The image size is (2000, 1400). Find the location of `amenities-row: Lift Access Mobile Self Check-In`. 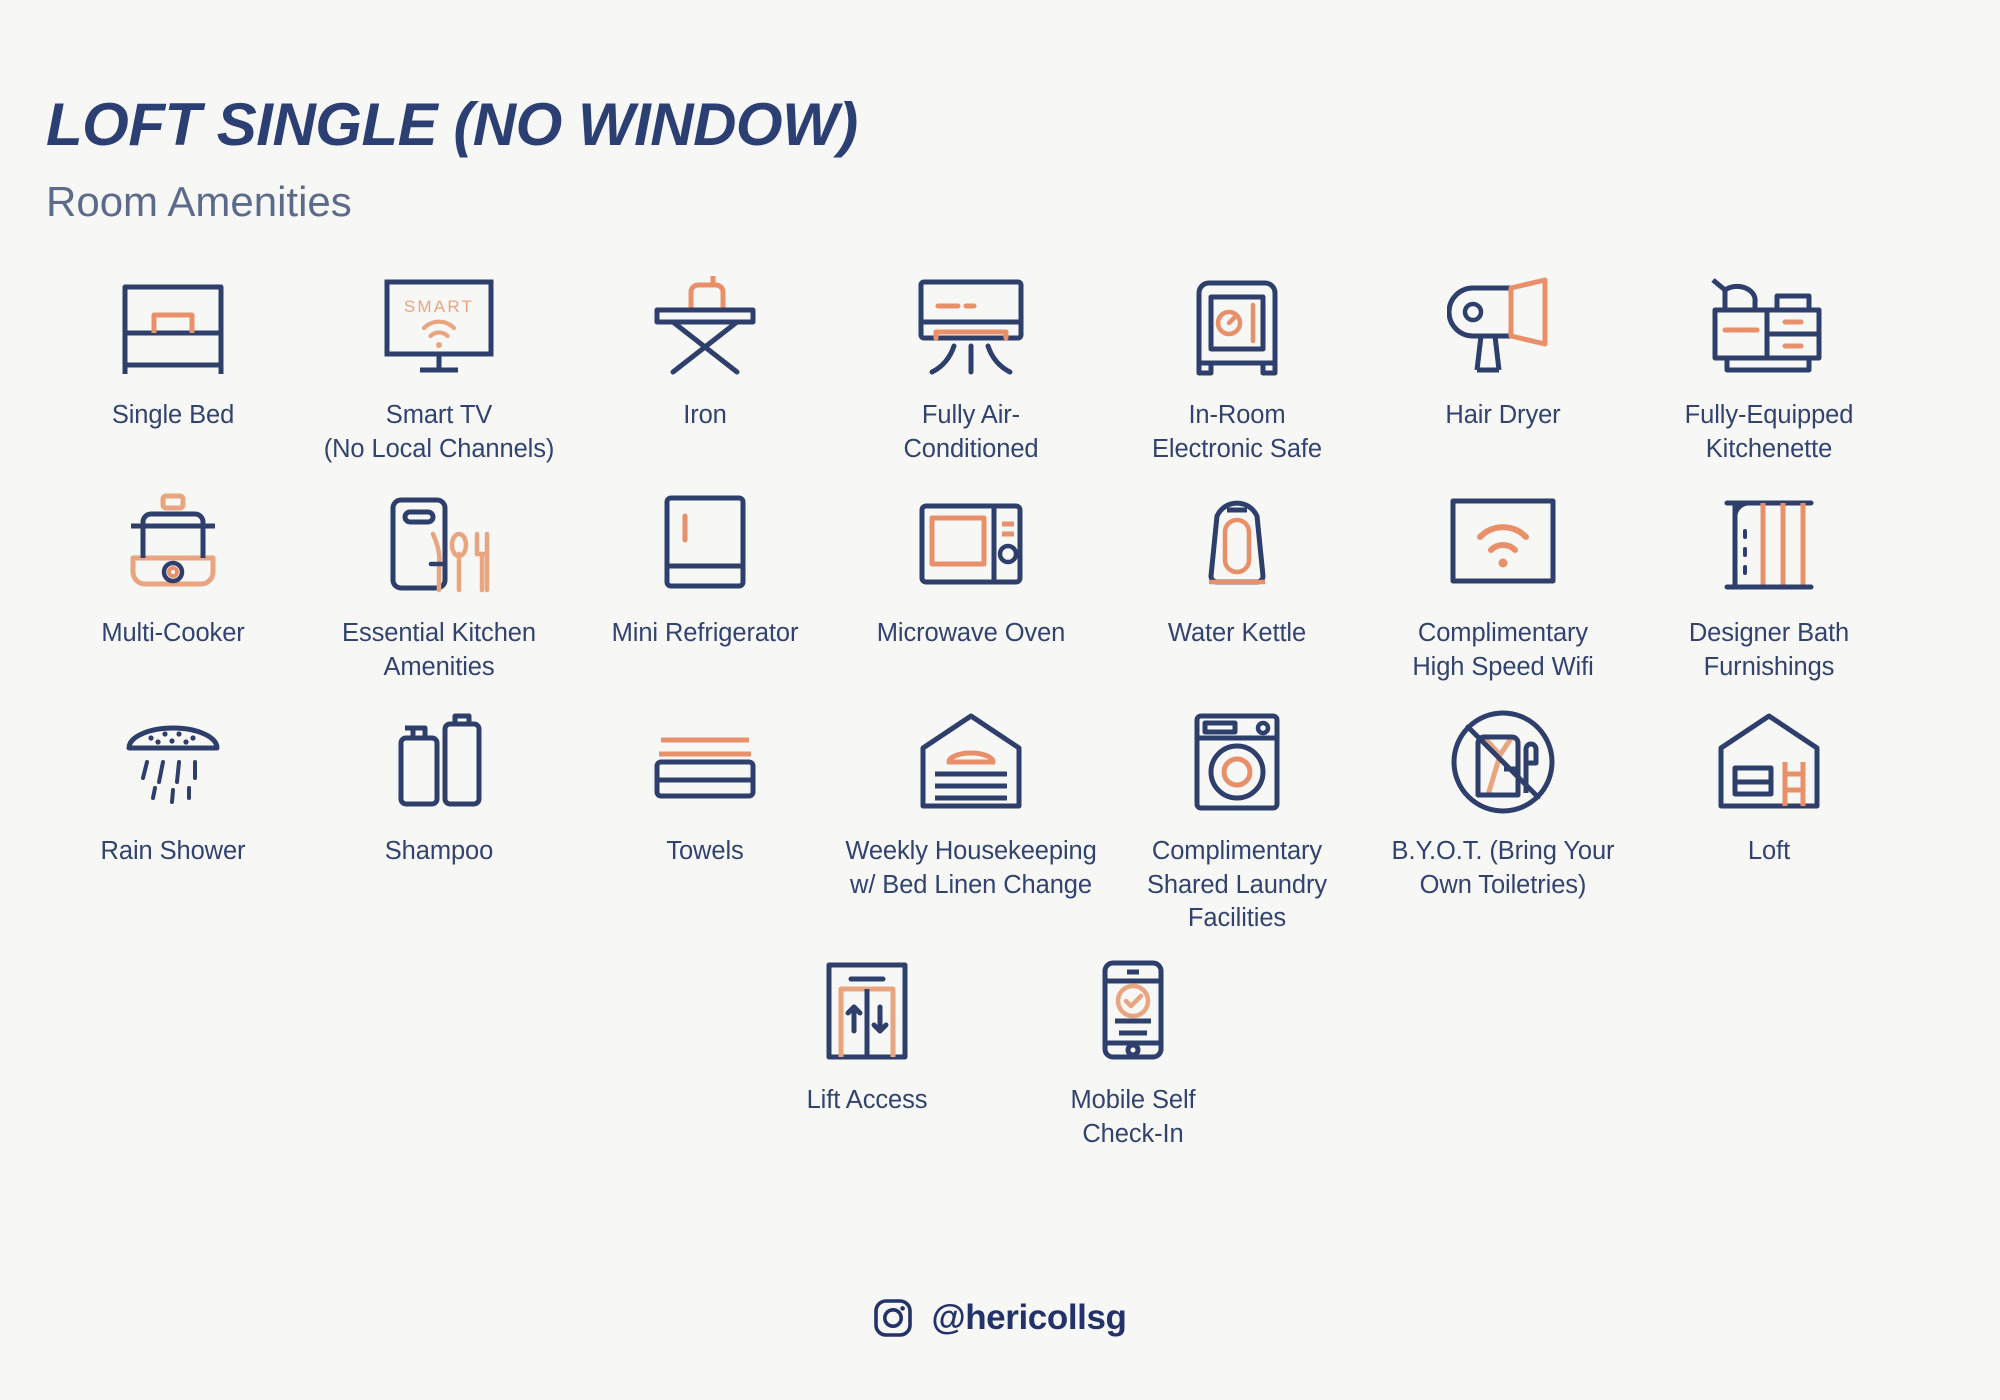

amenities-row: Lift Access Mobile Self Check-In is located at coordinates (1000, 1052).